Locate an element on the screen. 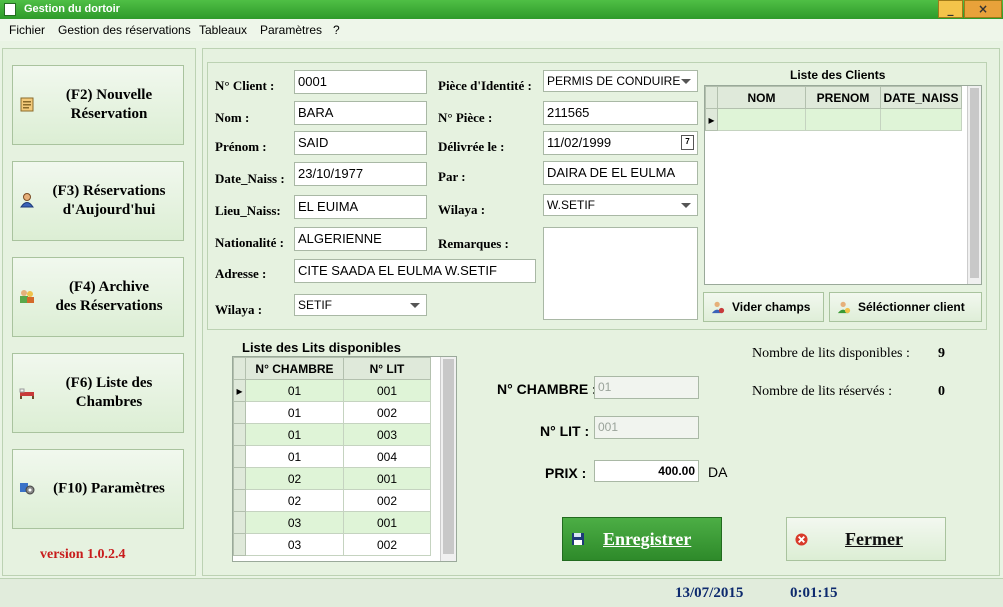 The height and width of the screenshot is (607, 1003). first-name-field: SAID is located at coordinates (360, 143).